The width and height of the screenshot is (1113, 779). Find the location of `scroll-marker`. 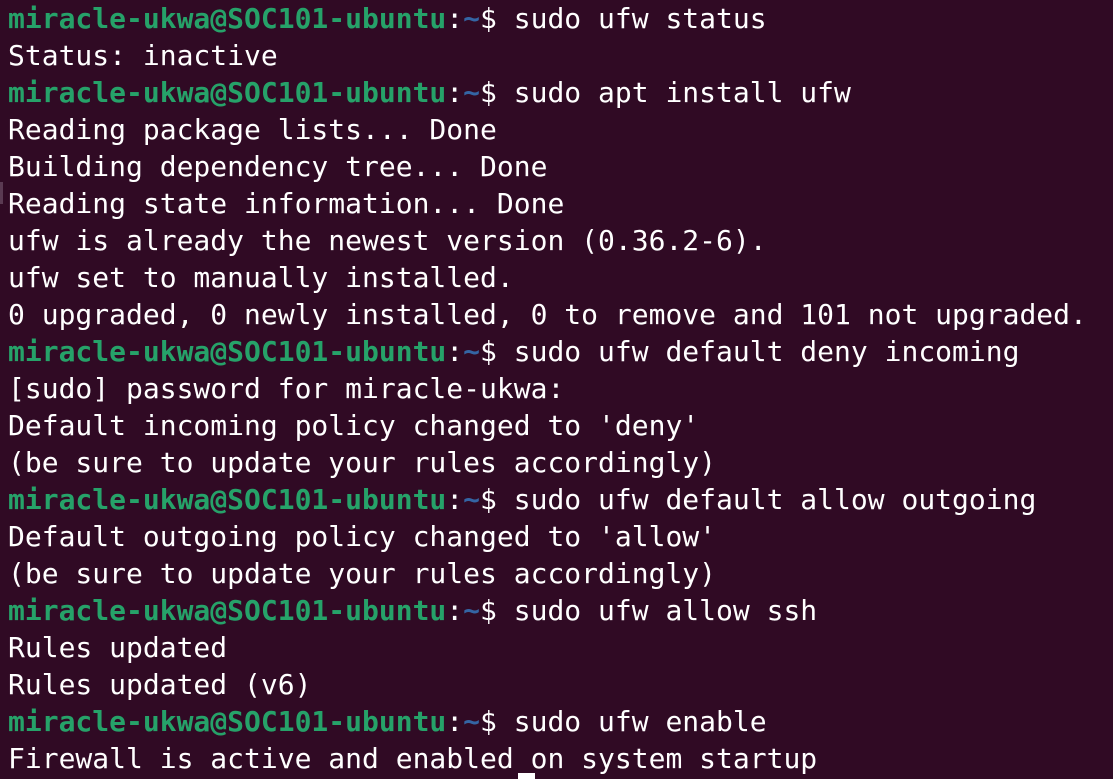

scroll-marker is located at coordinates (1, 193).